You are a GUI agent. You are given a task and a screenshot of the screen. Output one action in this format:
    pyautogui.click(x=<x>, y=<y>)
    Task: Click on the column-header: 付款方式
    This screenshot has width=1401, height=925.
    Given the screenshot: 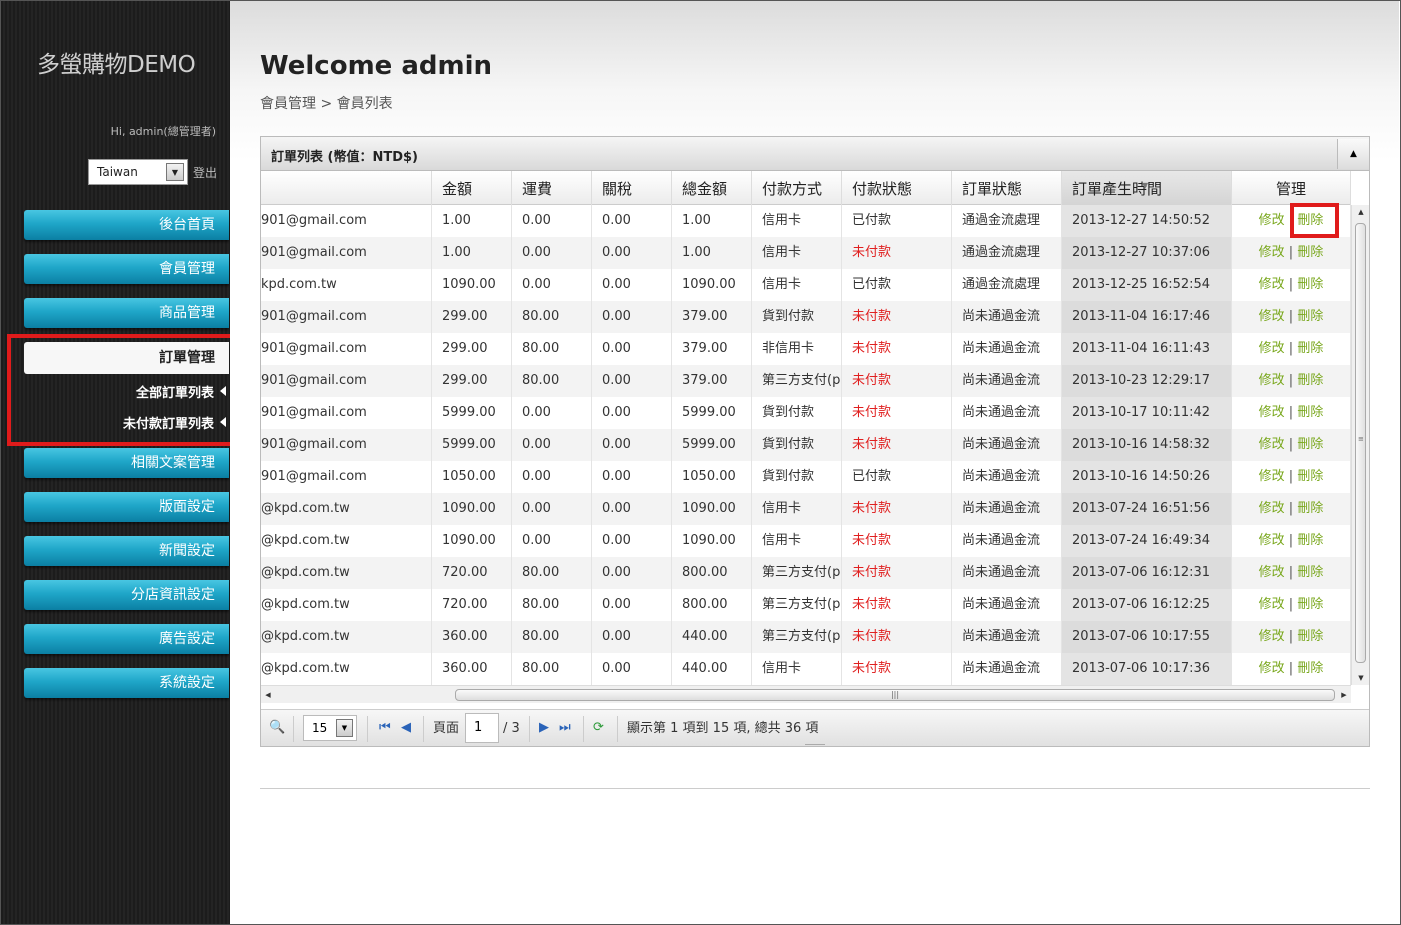 What is the action you would take?
    pyautogui.click(x=797, y=188)
    